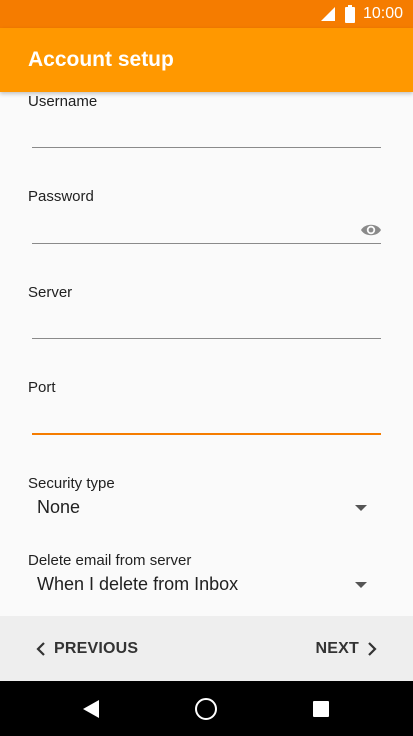 This screenshot has width=413, height=736. What do you see at coordinates (372, 648) in the screenshot?
I see `chevron-right-icon` at bounding box center [372, 648].